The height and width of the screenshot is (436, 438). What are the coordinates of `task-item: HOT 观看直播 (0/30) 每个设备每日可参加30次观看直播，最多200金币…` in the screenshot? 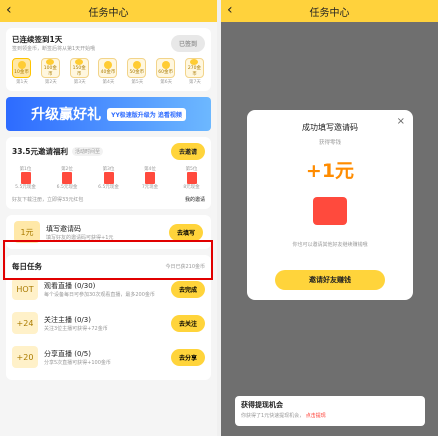 It's located at (108, 289).